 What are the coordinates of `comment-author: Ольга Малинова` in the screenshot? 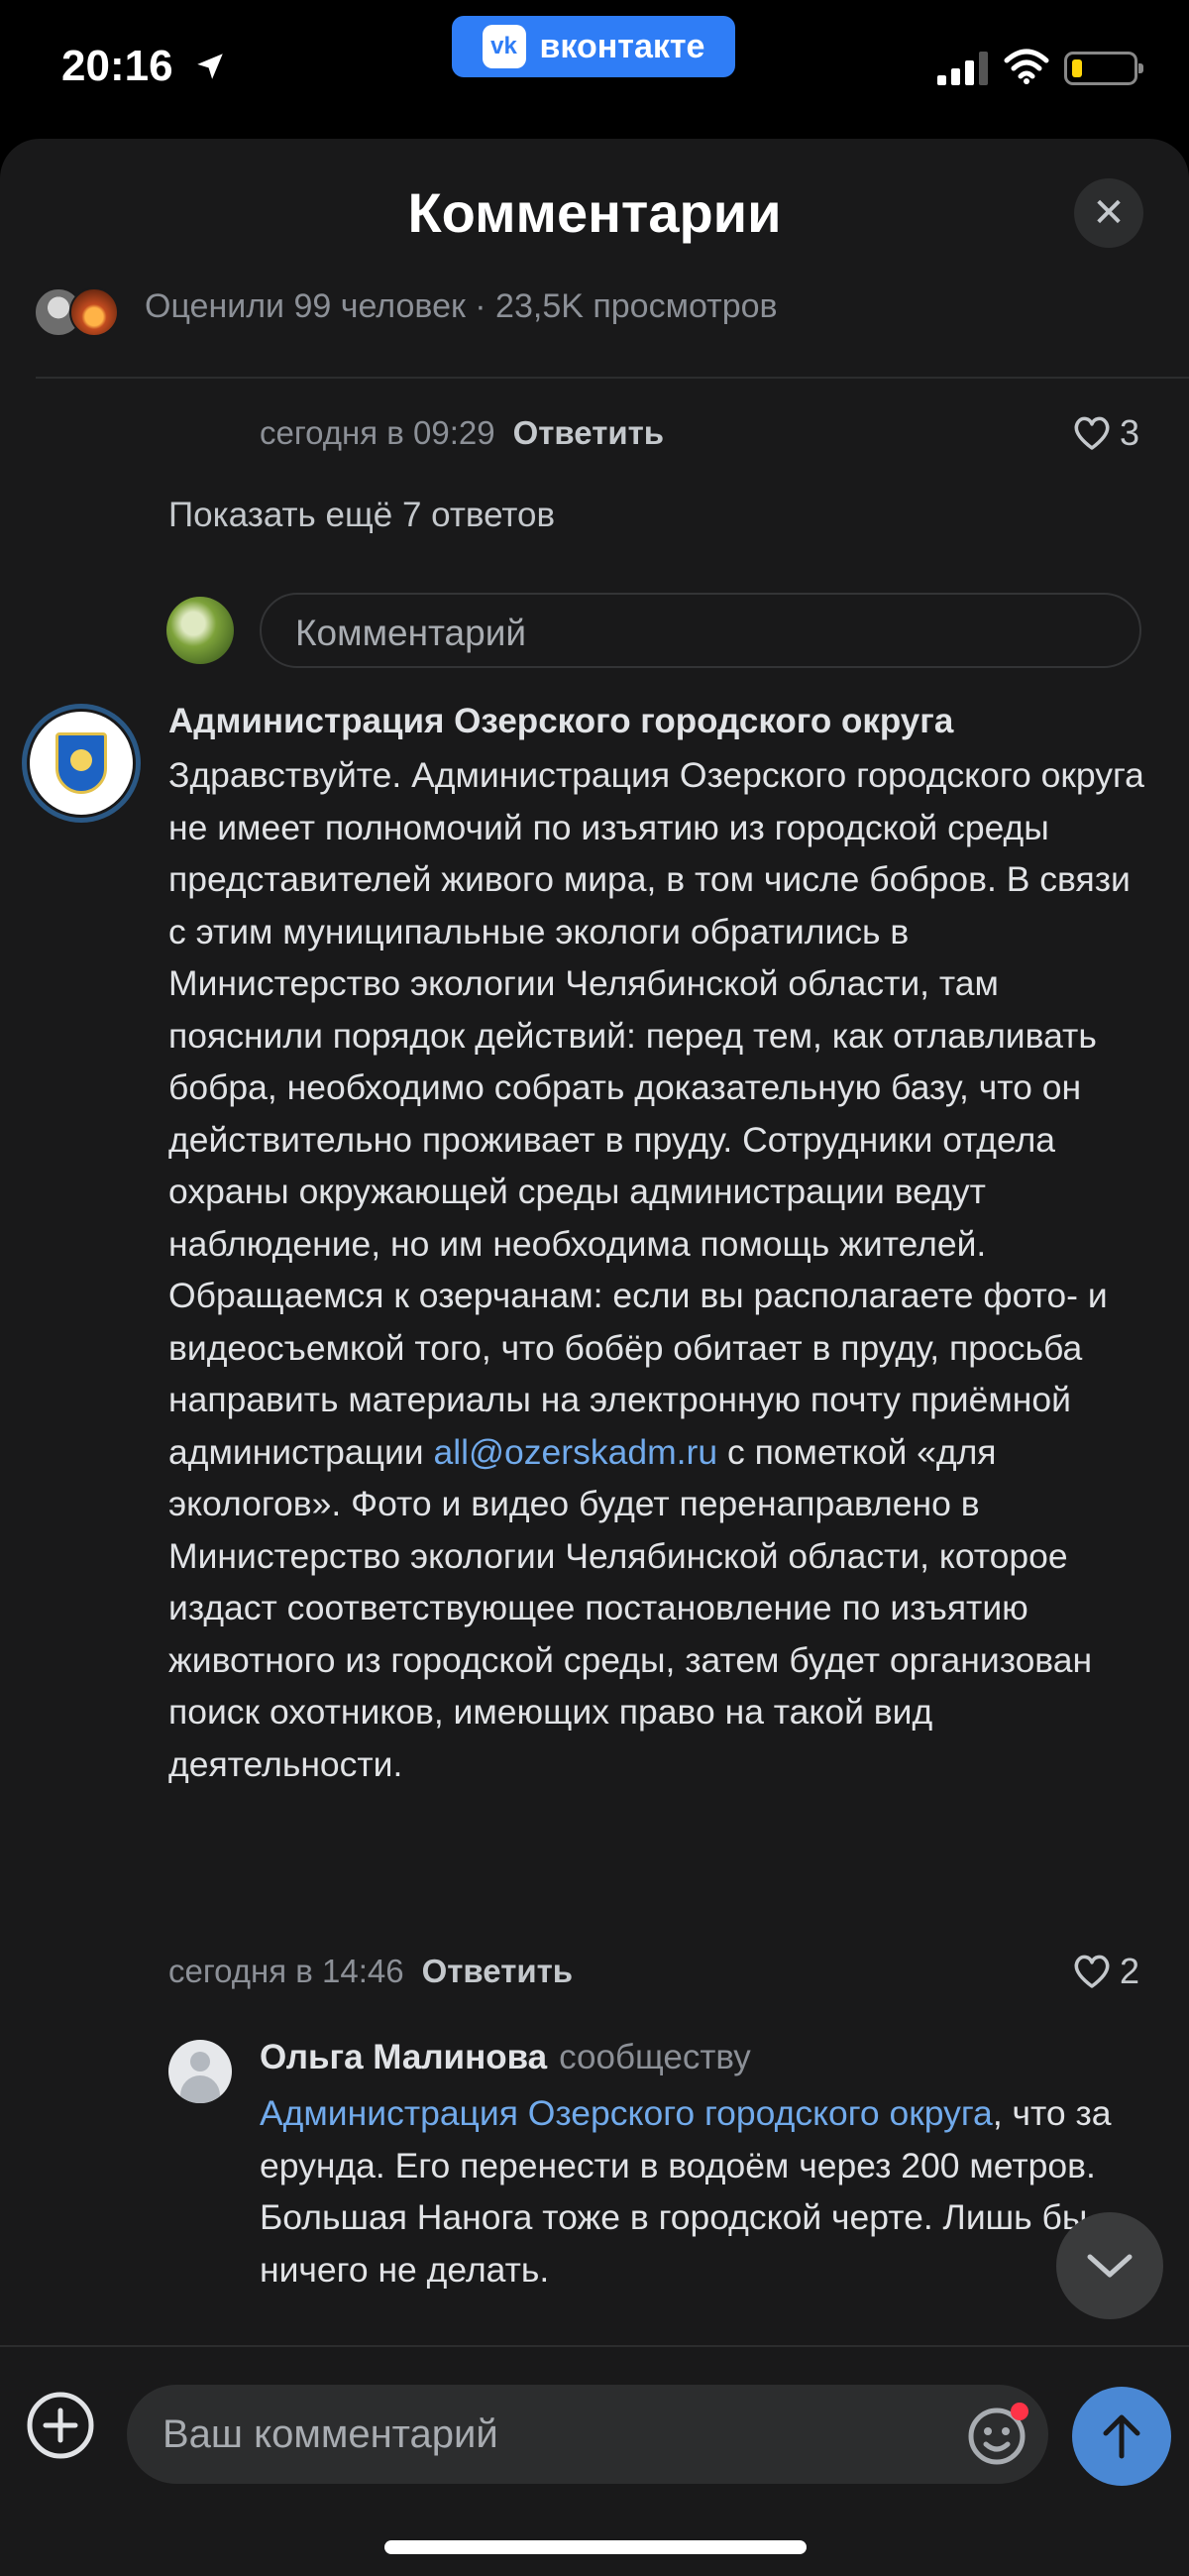 It's located at (404, 2057).